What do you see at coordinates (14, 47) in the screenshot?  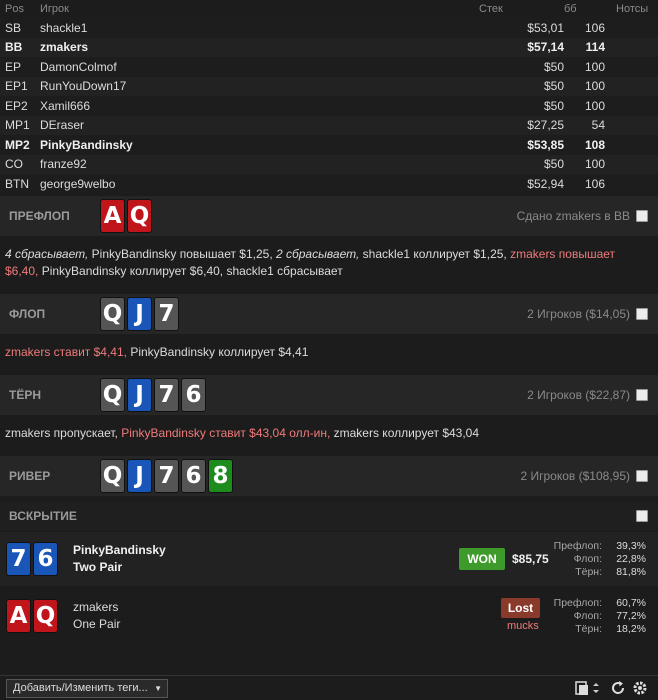 I see `position-cell: BB` at bounding box center [14, 47].